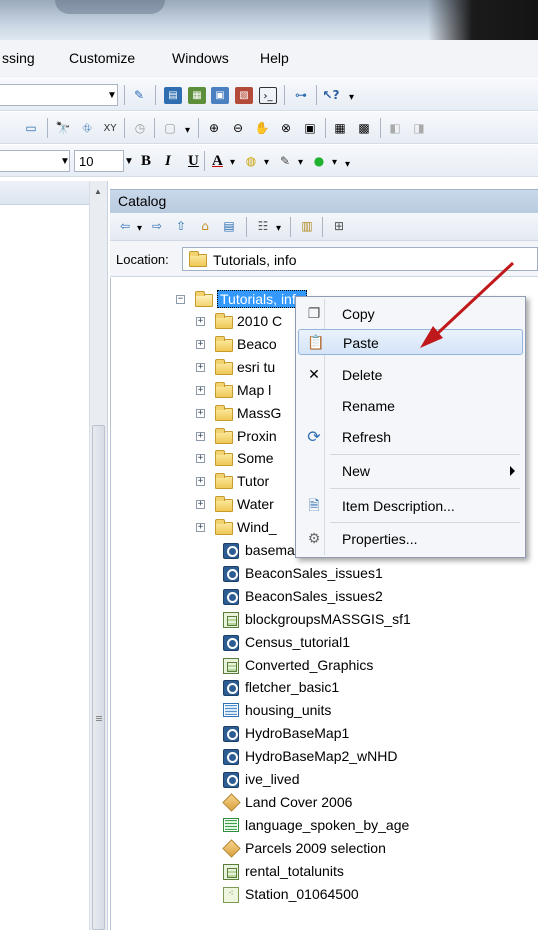  What do you see at coordinates (217, 161) in the screenshot?
I see `font-color-button: A` at bounding box center [217, 161].